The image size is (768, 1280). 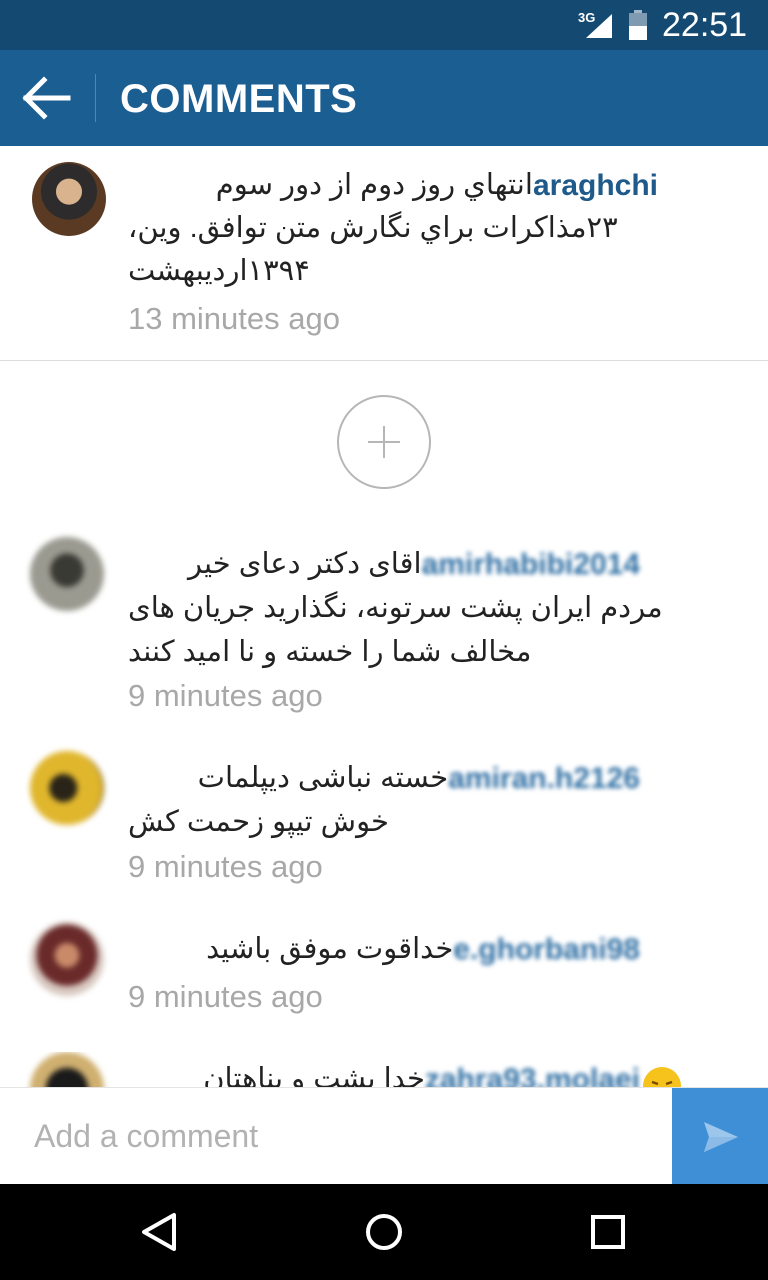 I want to click on caption-text-line-1: انتهاي روز دوم از دور سوم, so click(x=374, y=185).